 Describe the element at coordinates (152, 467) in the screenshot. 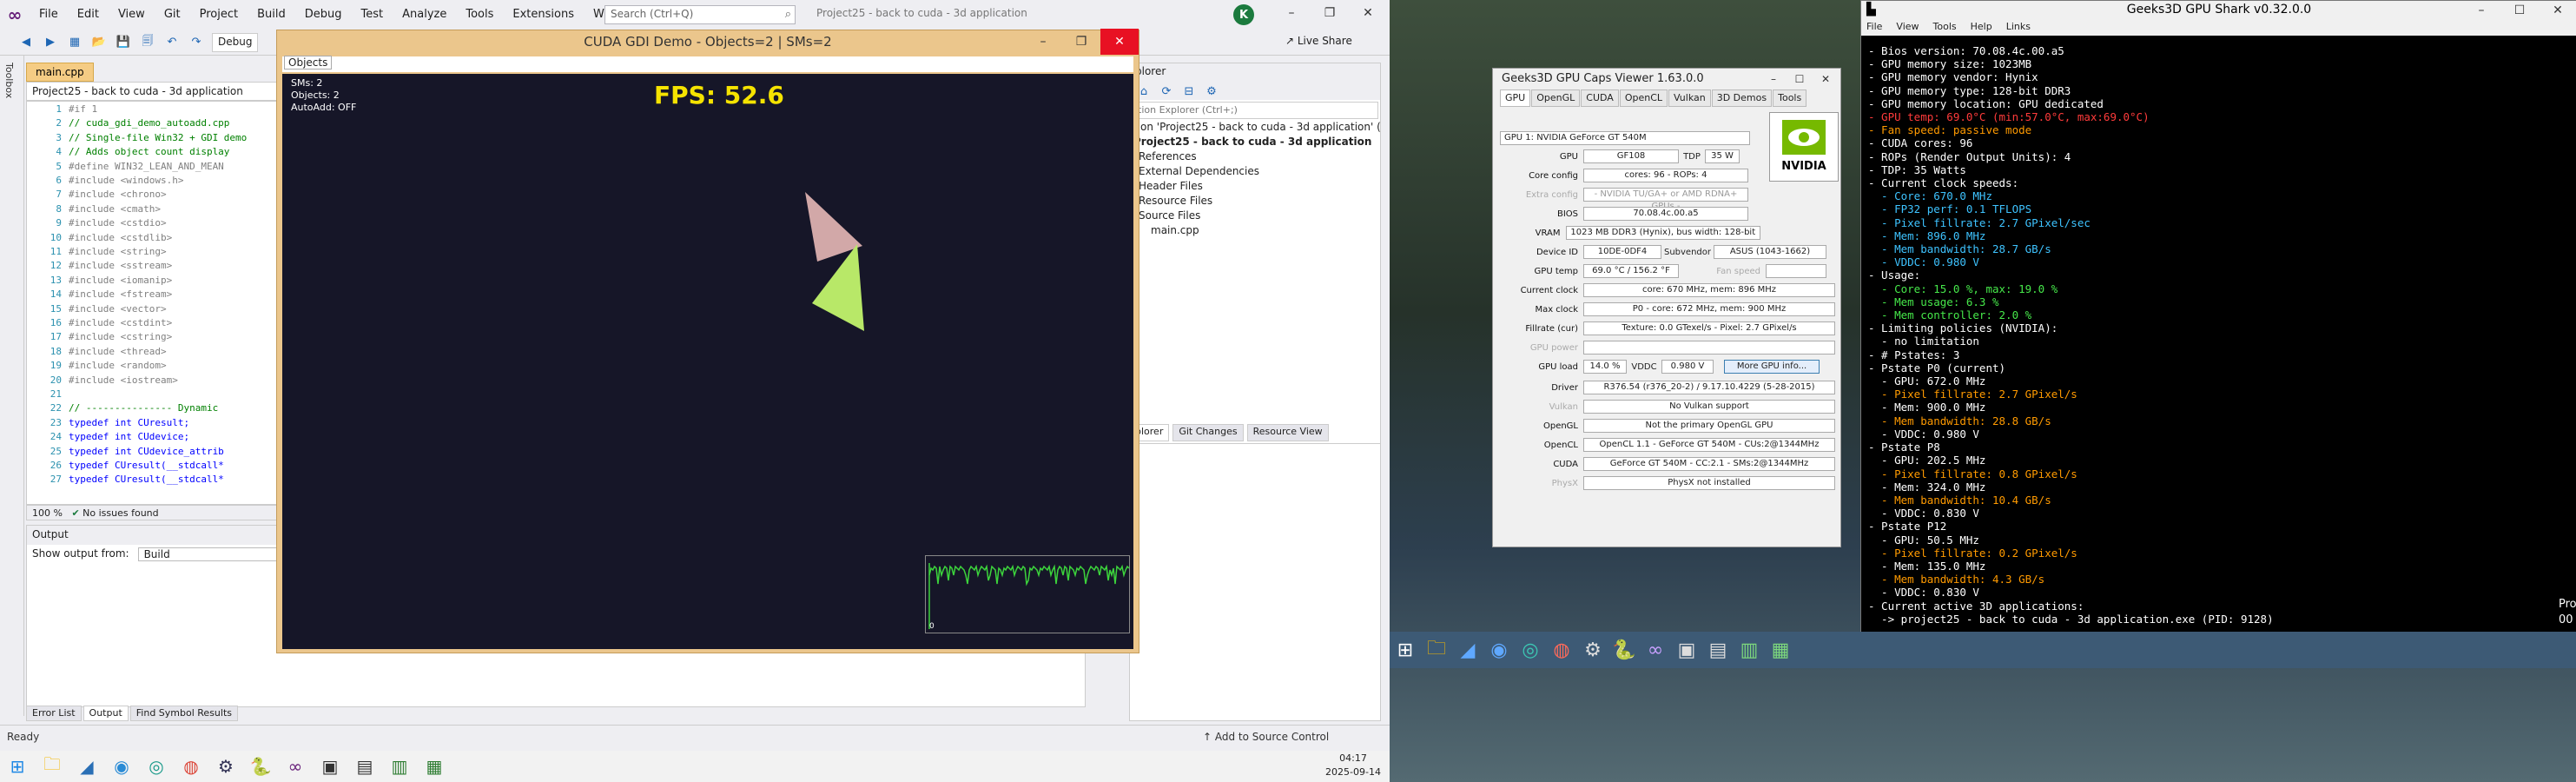

I see `code-line: 26 typedef CUresult(__stdcall*` at that location.